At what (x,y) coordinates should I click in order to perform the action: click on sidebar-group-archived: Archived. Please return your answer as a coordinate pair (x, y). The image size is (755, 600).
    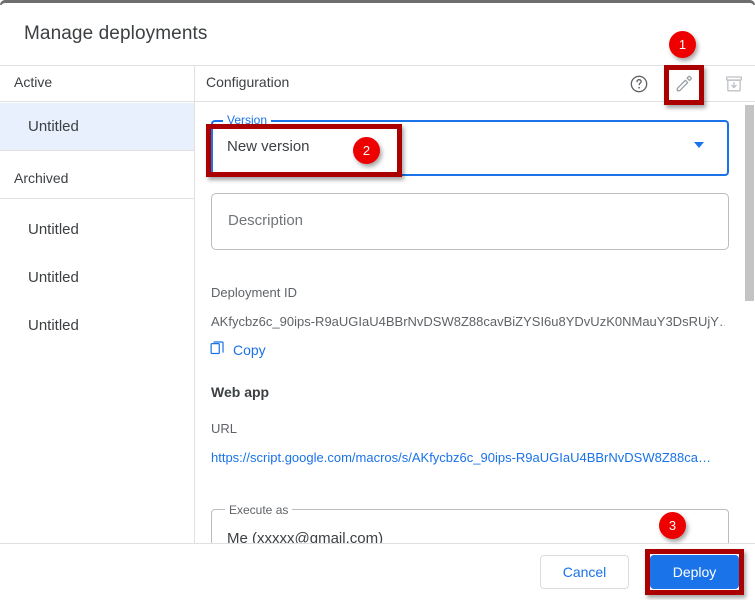
    Looking at the image, I should click on (41, 178).